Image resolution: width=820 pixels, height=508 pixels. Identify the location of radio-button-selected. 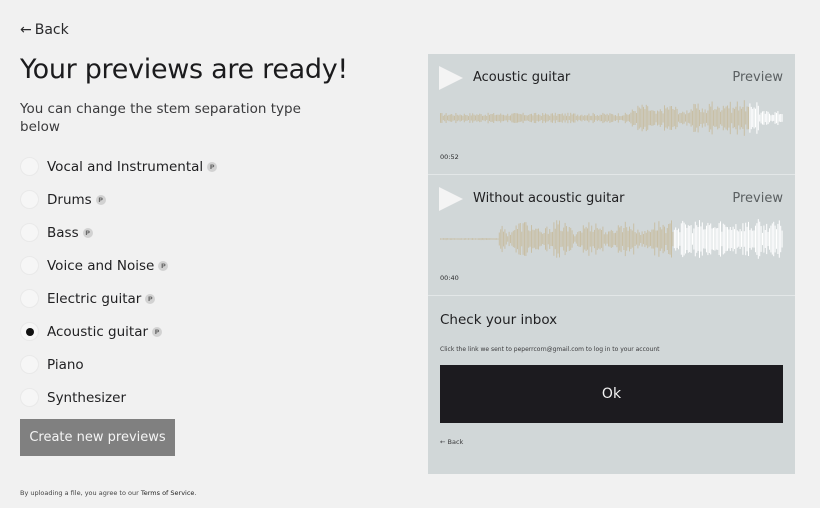
(29, 331).